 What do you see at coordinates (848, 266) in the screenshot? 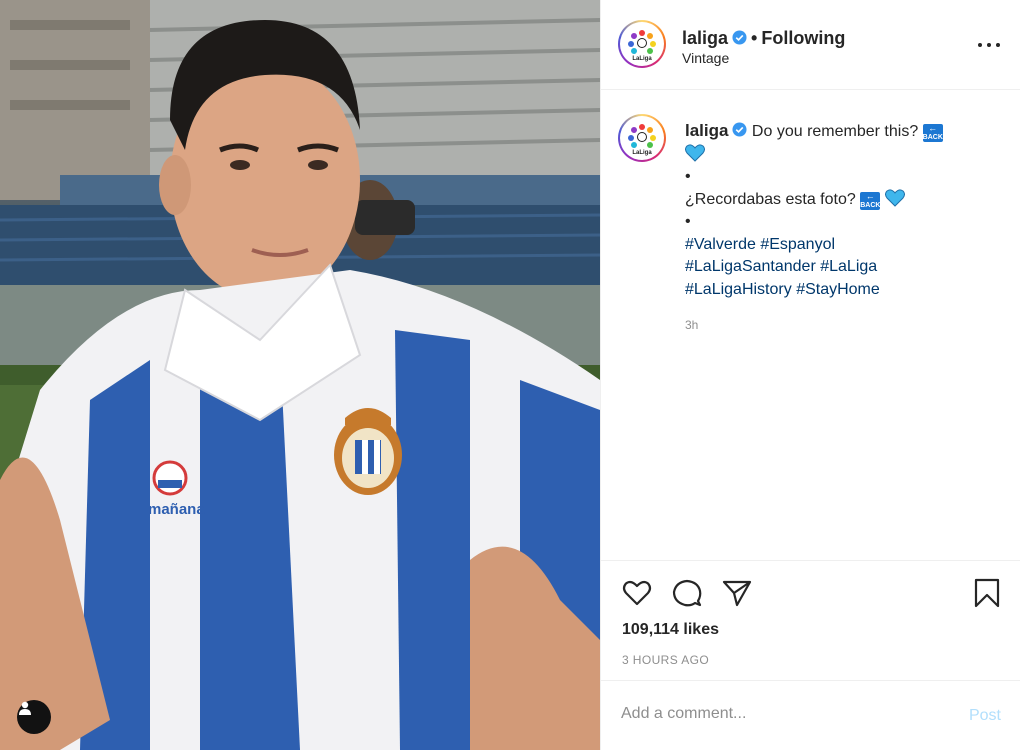
I see `hashtag-link: #LaLiga` at bounding box center [848, 266].